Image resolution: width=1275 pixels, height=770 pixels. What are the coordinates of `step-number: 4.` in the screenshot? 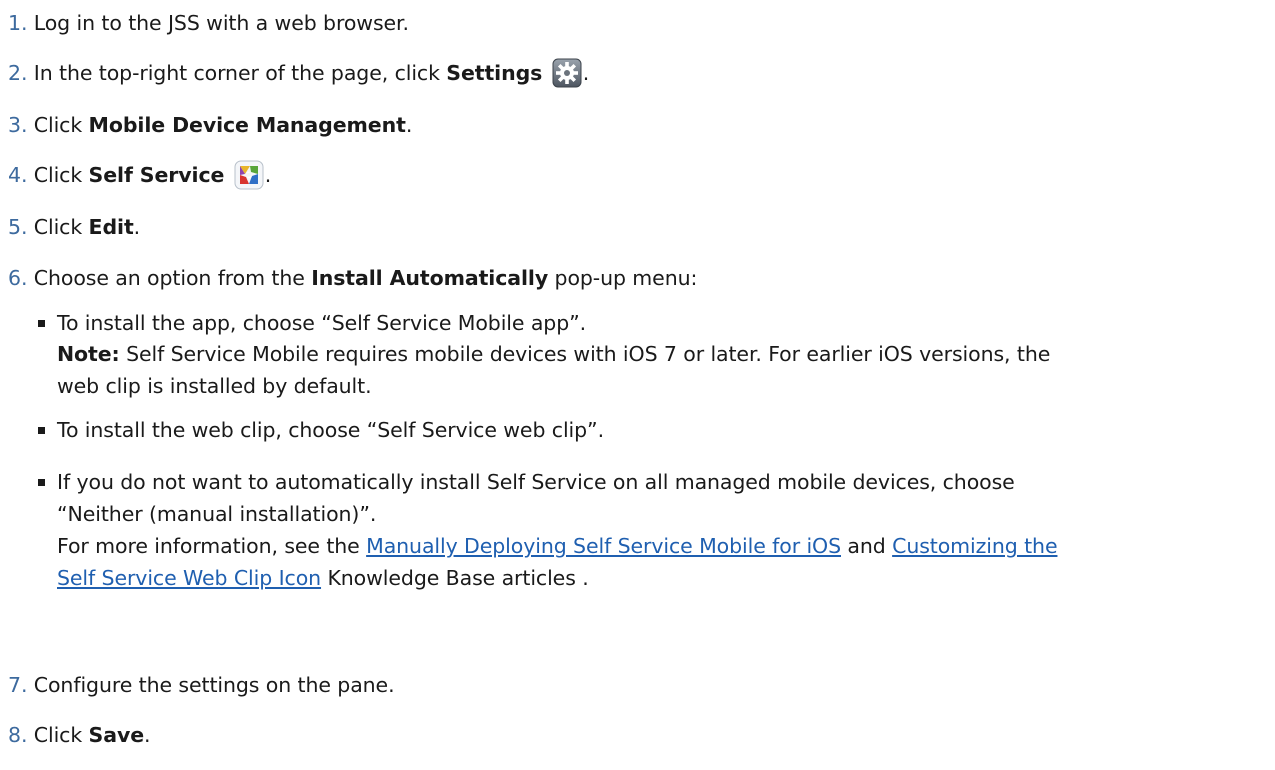 It's located at (18, 175).